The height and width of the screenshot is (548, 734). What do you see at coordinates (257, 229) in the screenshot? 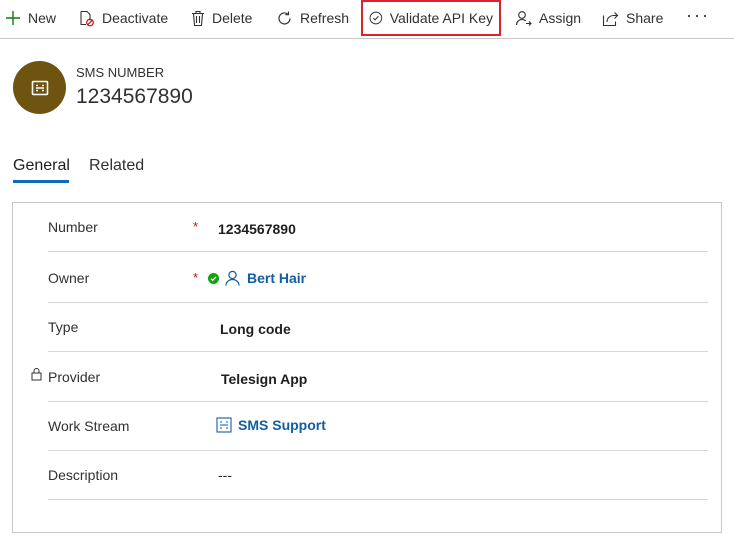
I see `number-field: 1234567890` at bounding box center [257, 229].